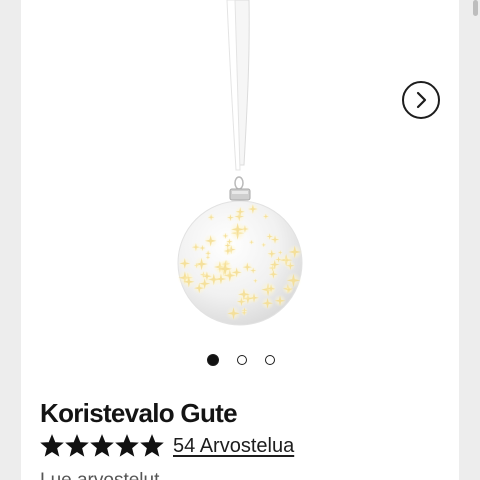 Image resolution: width=480 pixels, height=480 pixels. I want to click on chevron-right-icon, so click(421, 100).